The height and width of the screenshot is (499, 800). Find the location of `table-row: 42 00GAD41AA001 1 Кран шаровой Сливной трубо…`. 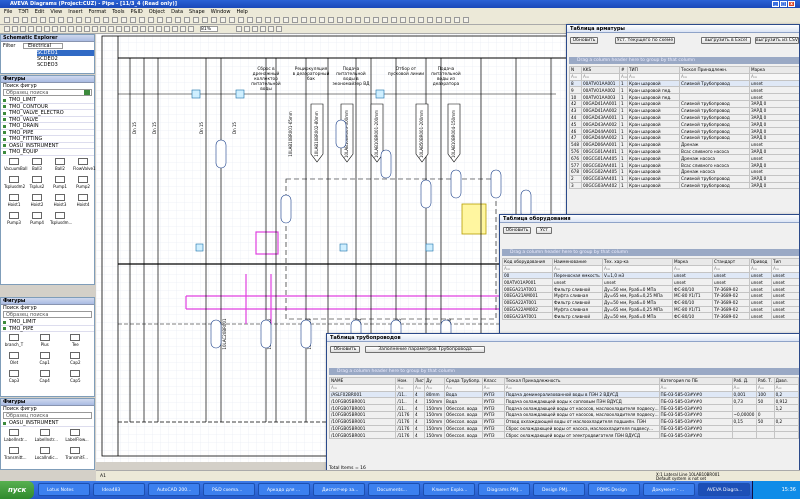

table-row: 42 00GAD41AA001 1 Кран шаровой Сливной трубо… is located at coordinates (684, 103).